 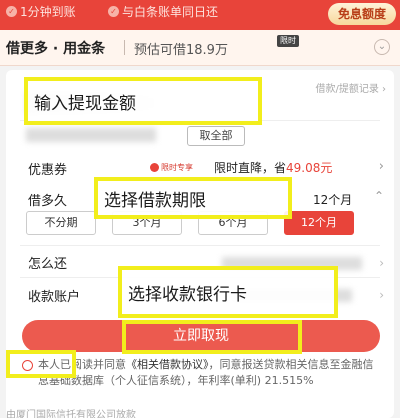 What do you see at coordinates (48, 170) in the screenshot?
I see `coupon-label: 优惠券` at bounding box center [48, 170].